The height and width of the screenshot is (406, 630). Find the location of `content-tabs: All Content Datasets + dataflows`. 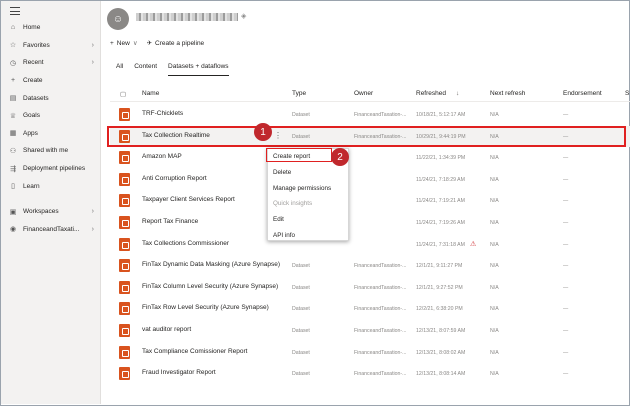

content-tabs: All Content Datasets + dataflows is located at coordinates (178, 69).